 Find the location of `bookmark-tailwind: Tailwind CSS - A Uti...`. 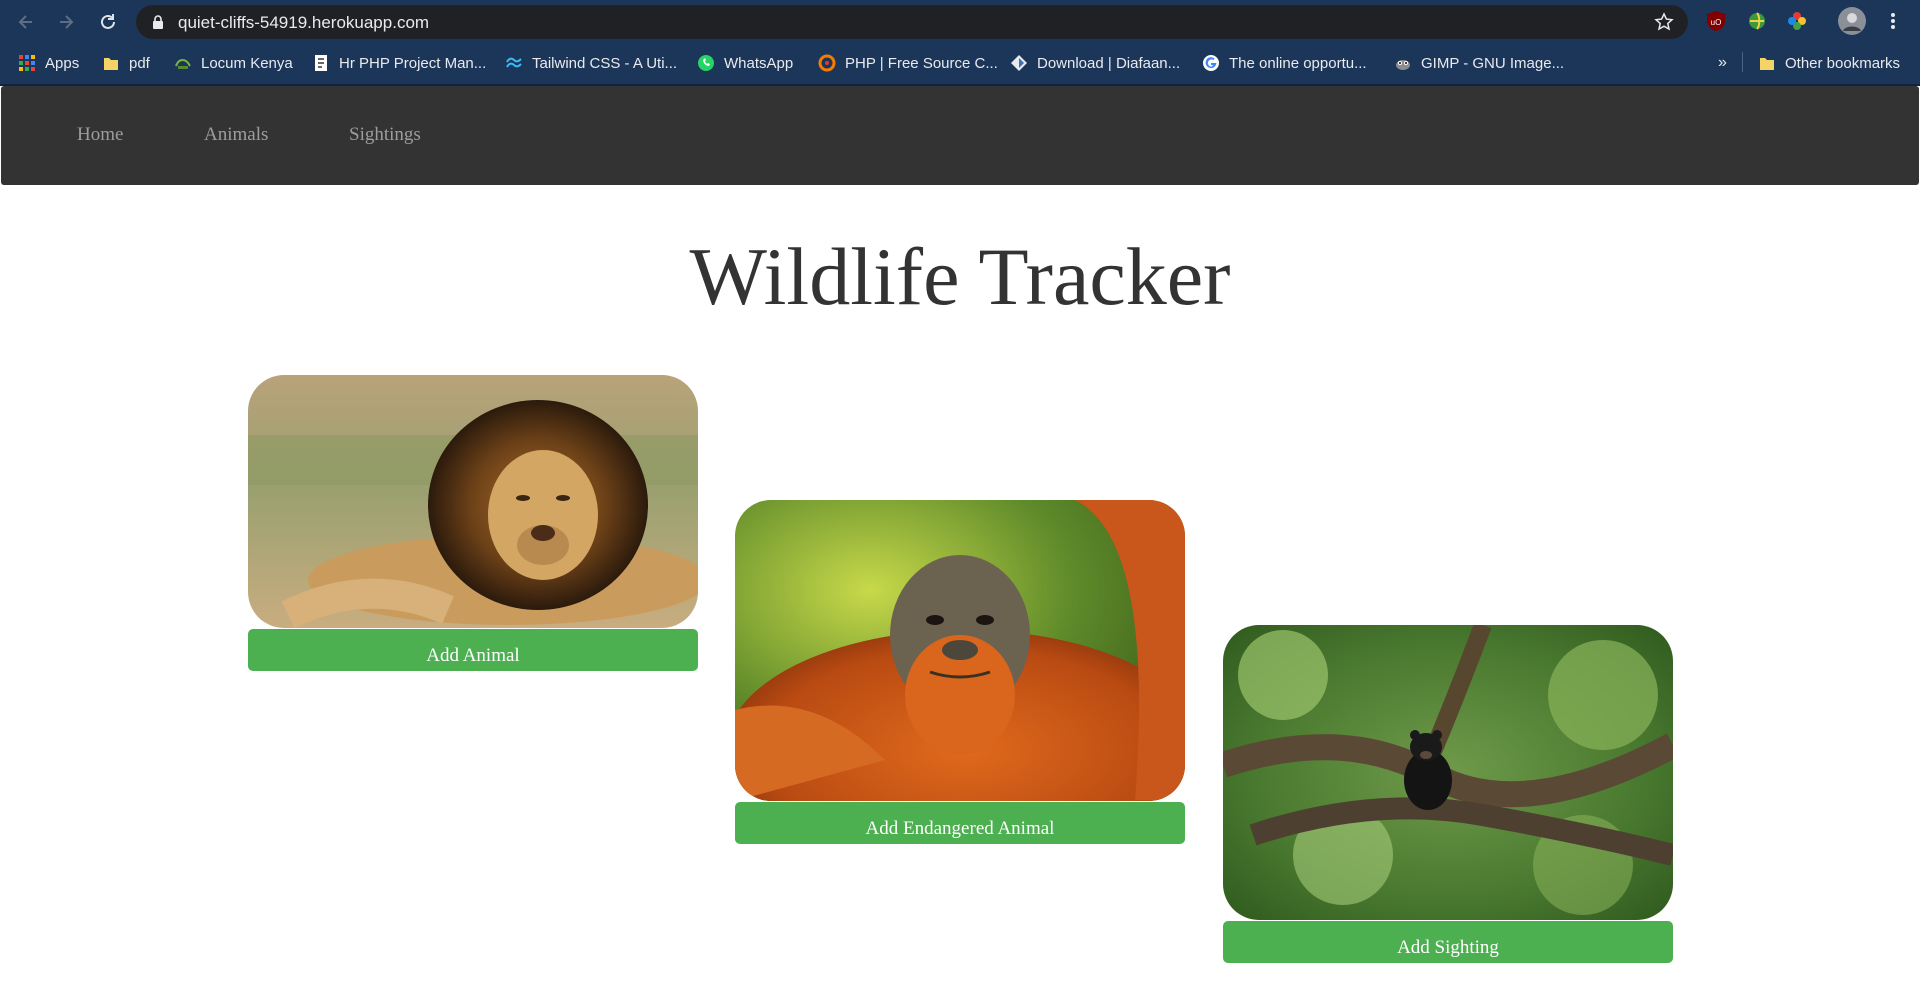

bookmark-tailwind: Tailwind CSS - A Uti... is located at coordinates (591, 63).